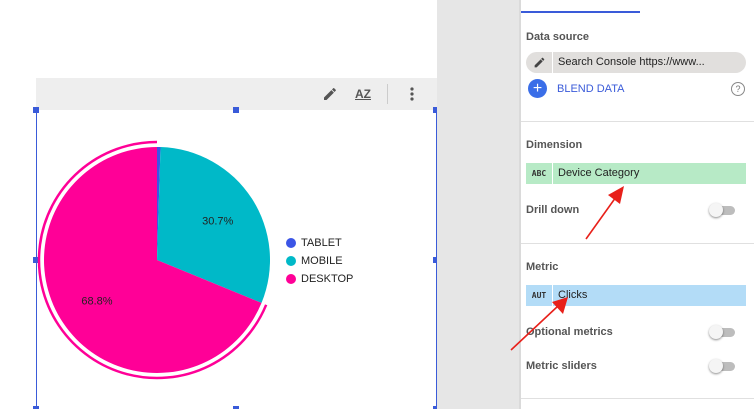 The width and height of the screenshot is (754, 409). What do you see at coordinates (599, 173) in the screenshot?
I see `dimension-field-name: Device Category` at bounding box center [599, 173].